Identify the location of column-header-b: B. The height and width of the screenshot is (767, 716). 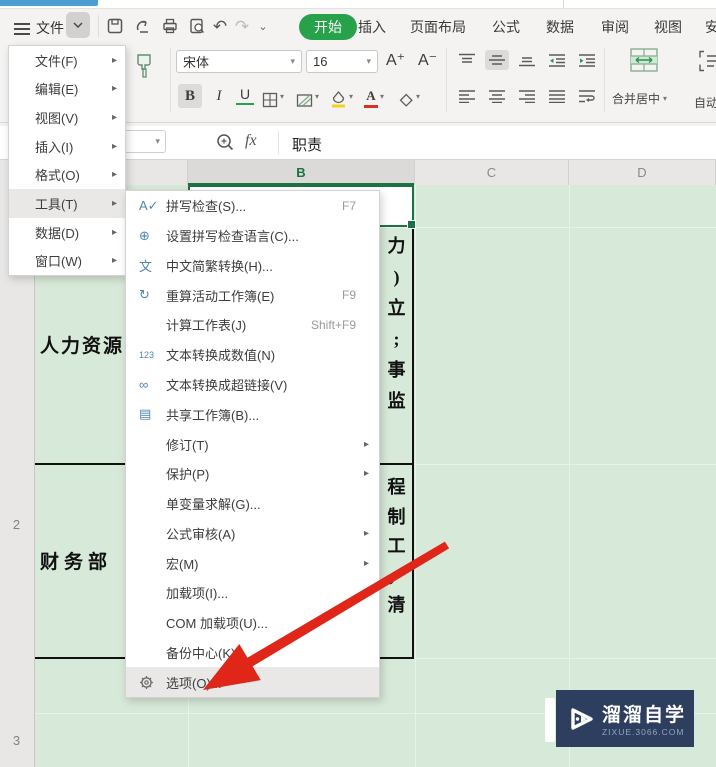
(301, 172).